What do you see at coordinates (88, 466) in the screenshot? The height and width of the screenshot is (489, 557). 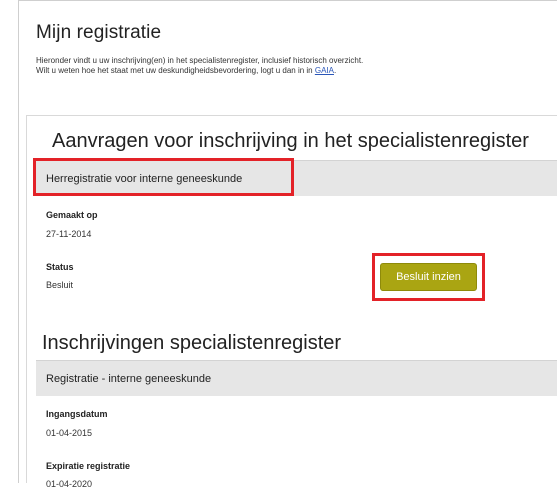 I see `expiry-label: Expiratie registratie` at bounding box center [88, 466].